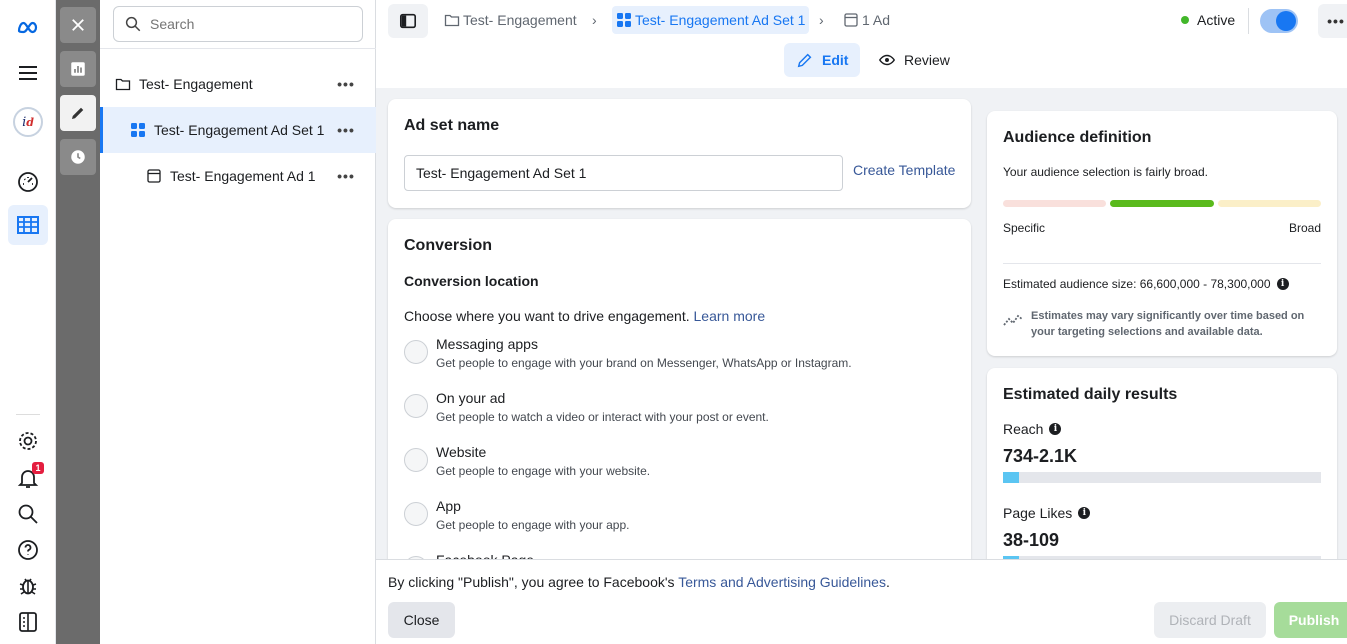 Image resolution: width=1347 pixels, height=644 pixels. Describe the element at coordinates (421, 620) in the screenshot. I see `close-button: Close` at that location.